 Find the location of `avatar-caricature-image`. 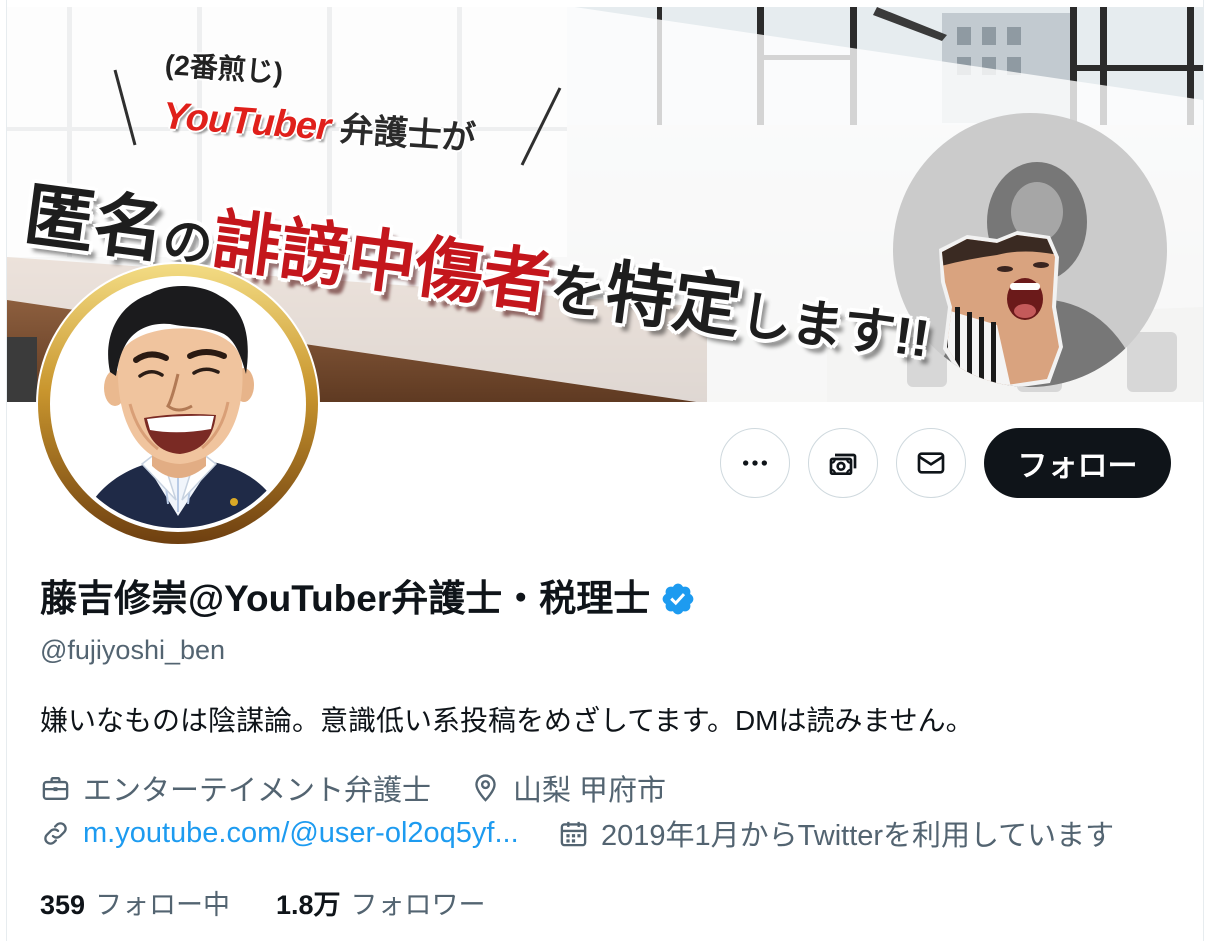

avatar-caricature-image is located at coordinates (178, 404).